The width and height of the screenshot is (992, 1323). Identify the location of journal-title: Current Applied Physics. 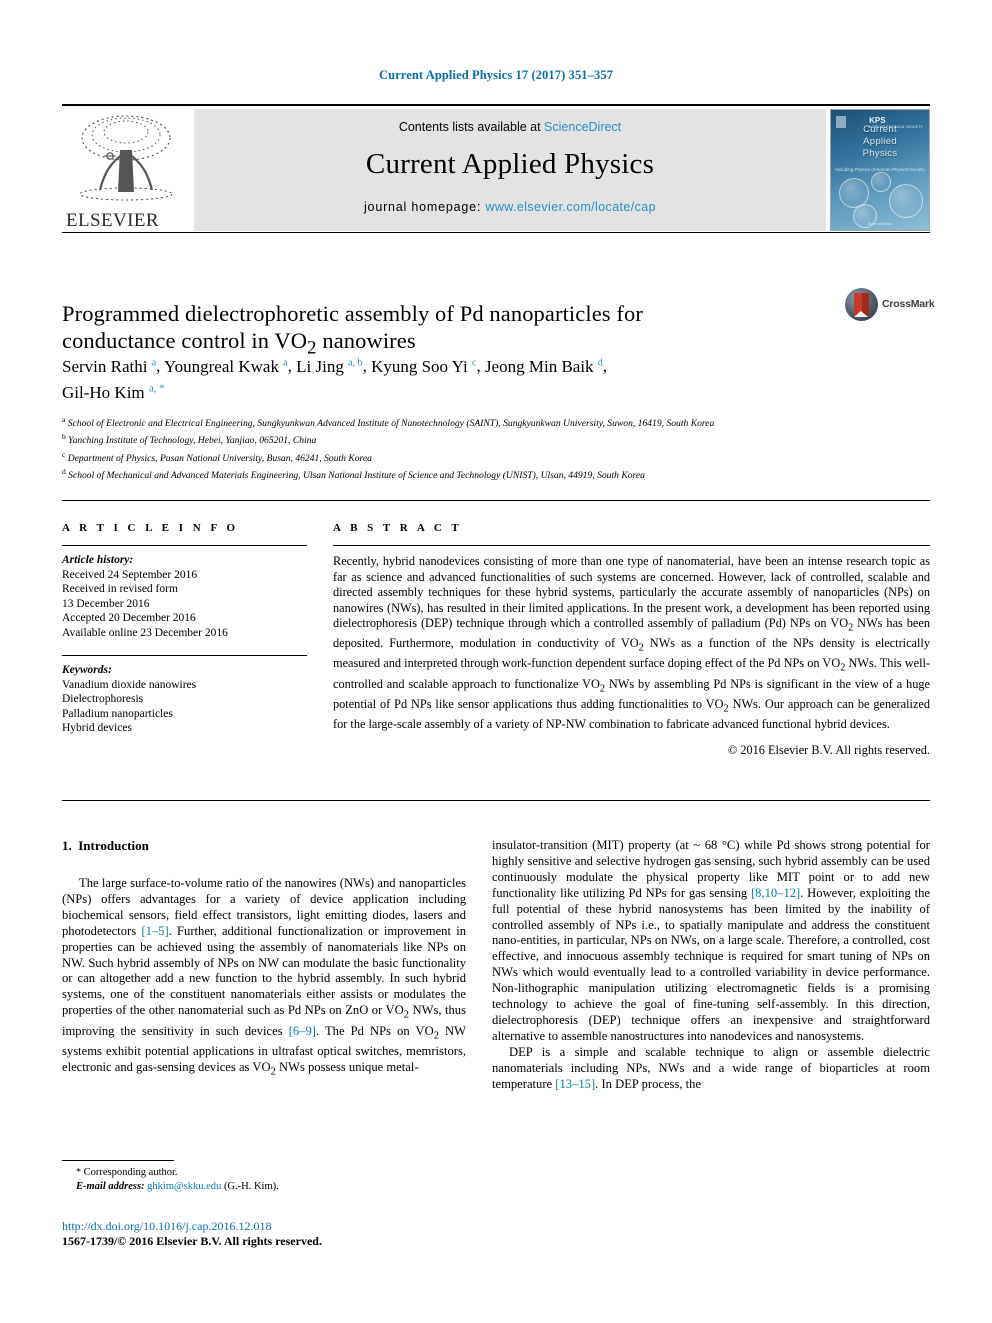
(510, 164).